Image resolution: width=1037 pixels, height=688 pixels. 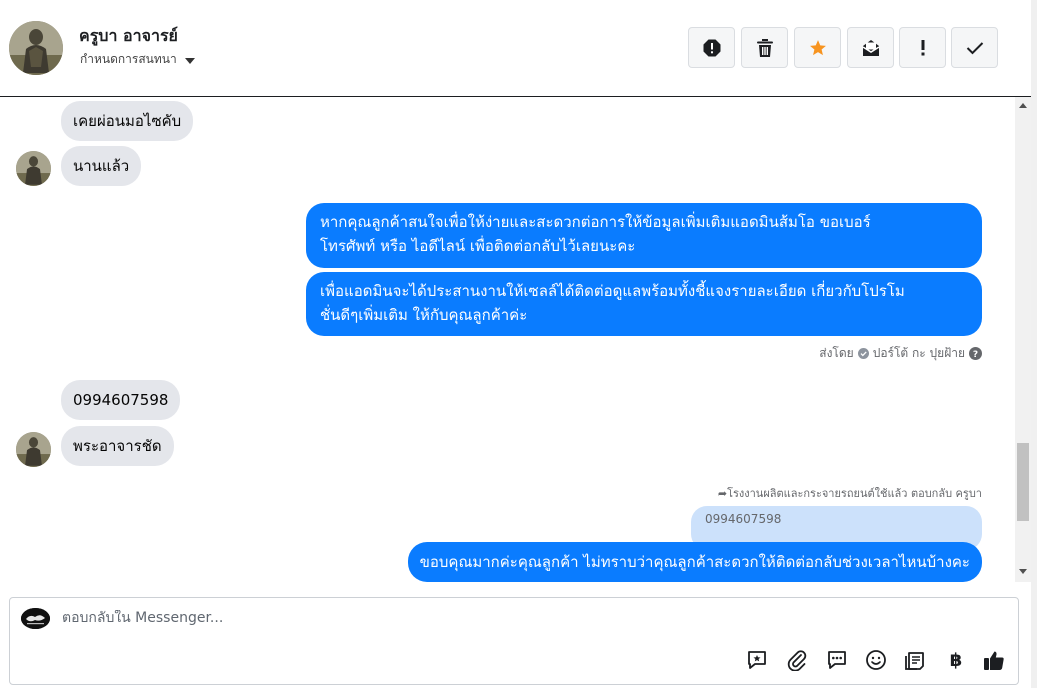 I want to click on emoji-button, so click(x=876, y=660).